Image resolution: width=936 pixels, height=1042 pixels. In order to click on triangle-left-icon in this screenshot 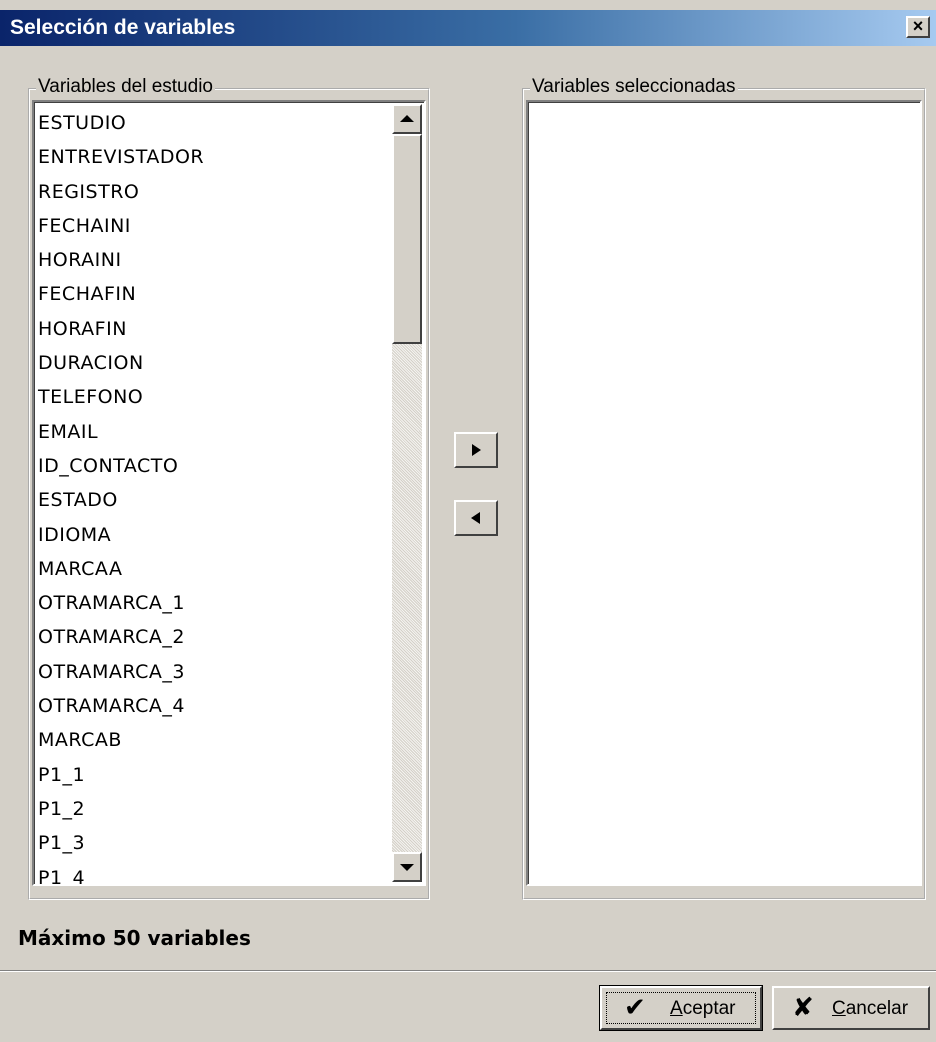, I will do `click(475, 518)`.